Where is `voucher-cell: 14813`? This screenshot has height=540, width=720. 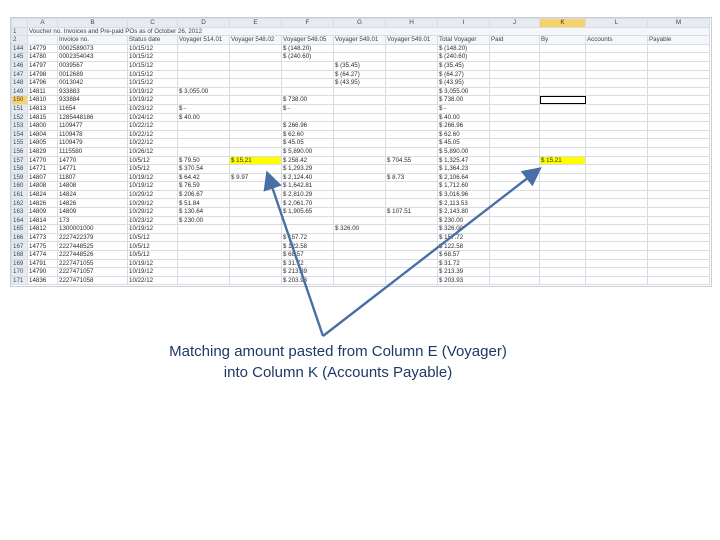 voucher-cell: 14813 is located at coordinates (42, 108).